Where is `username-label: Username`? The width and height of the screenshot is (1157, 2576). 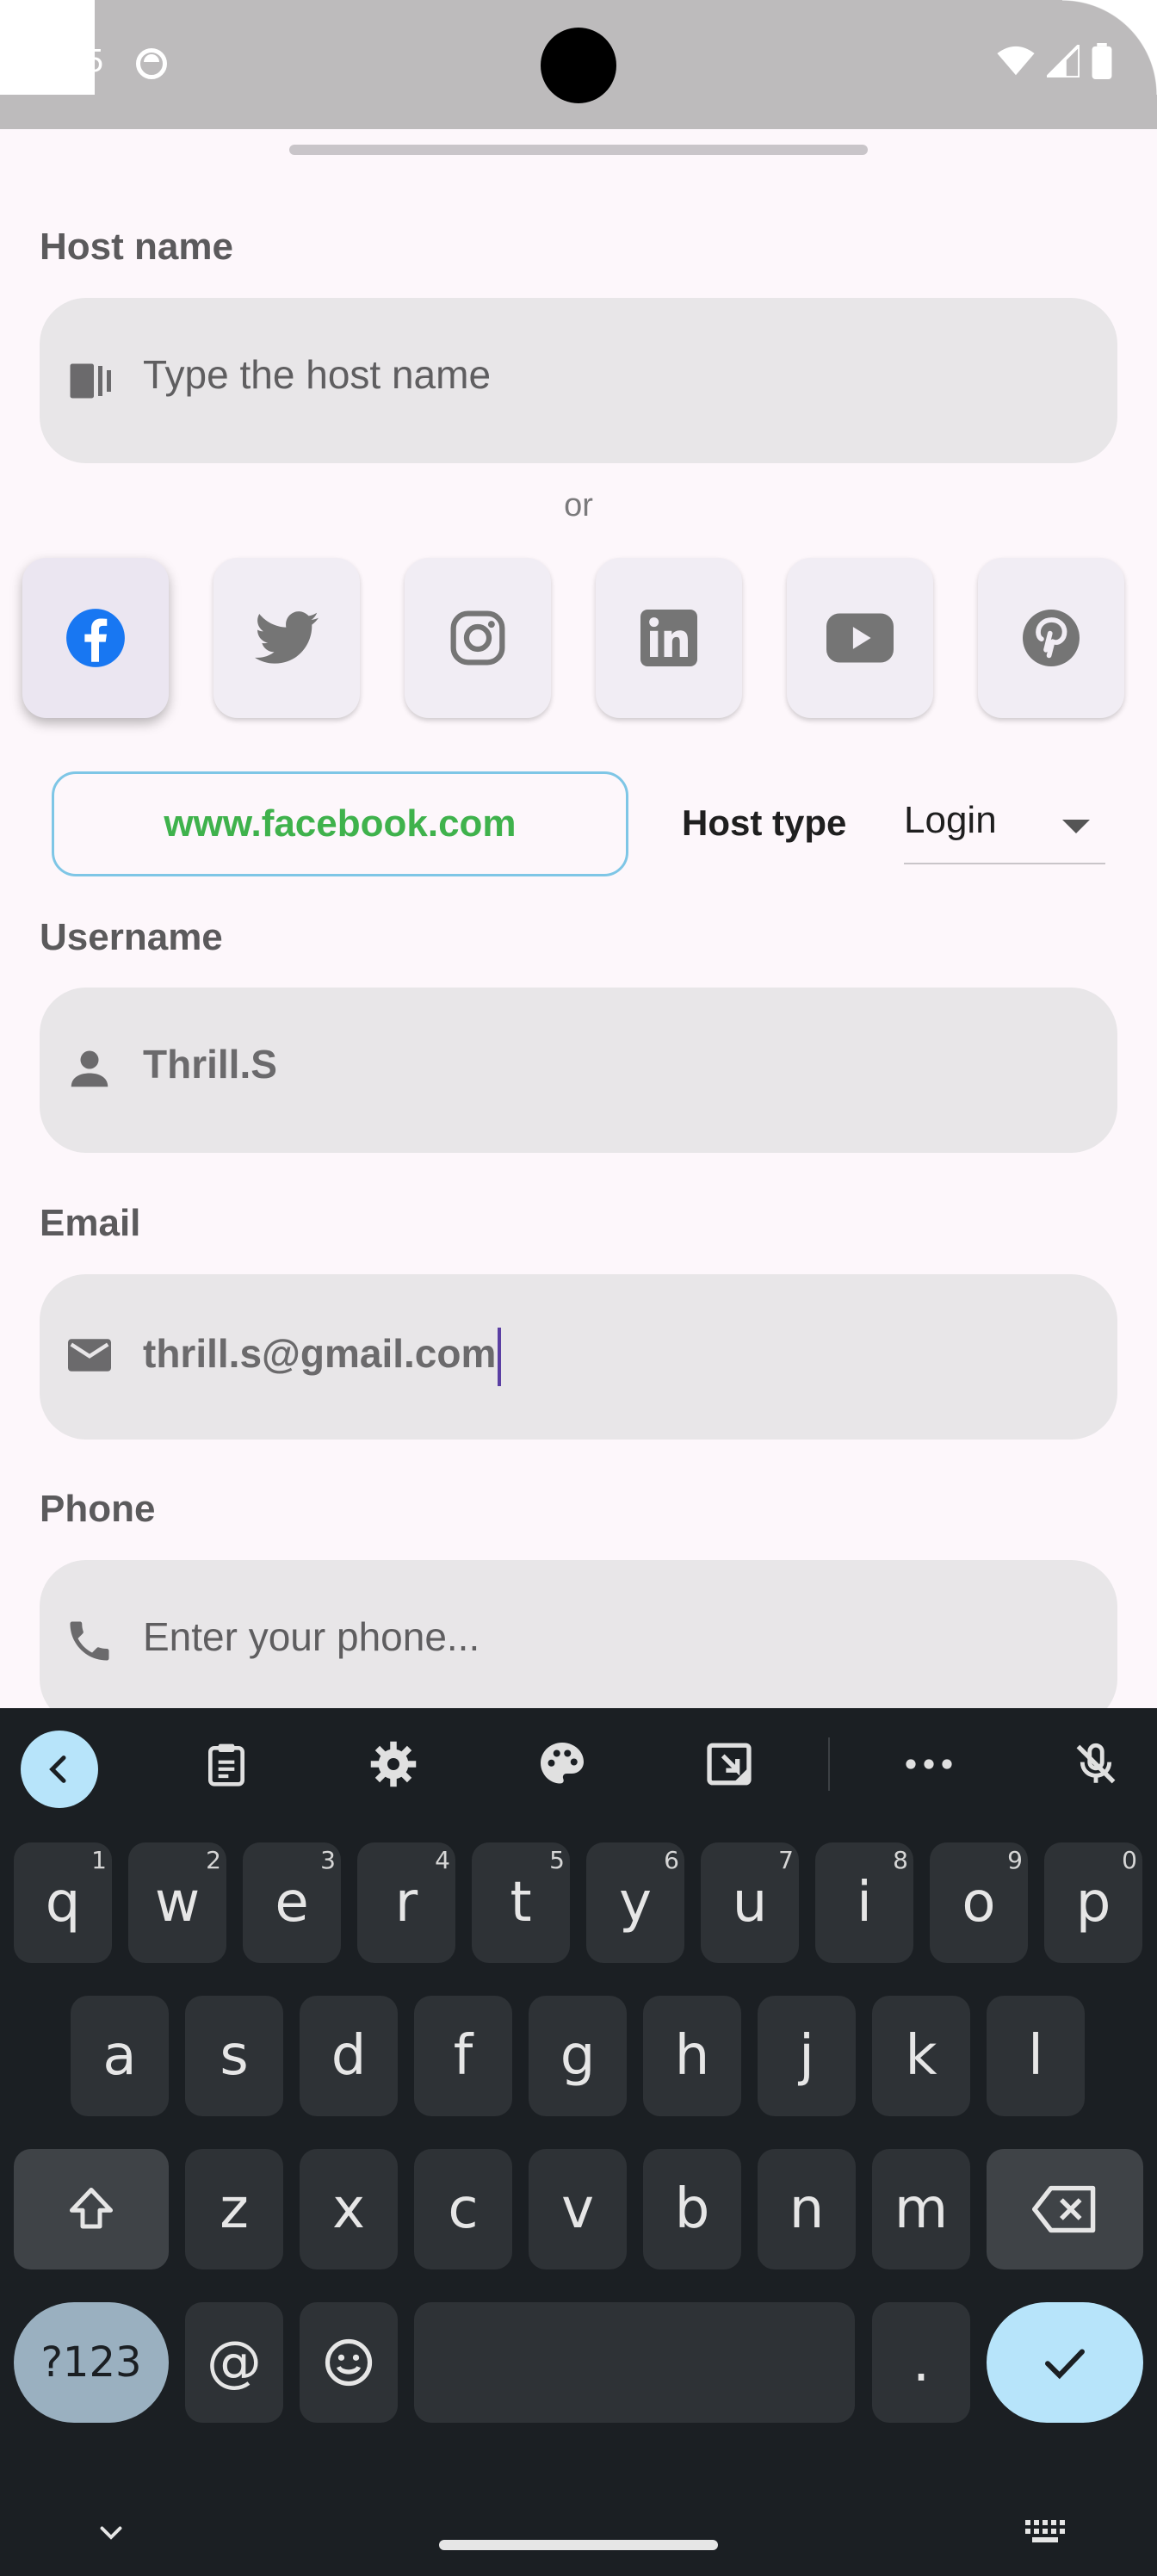
username-label: Username is located at coordinates (131, 937).